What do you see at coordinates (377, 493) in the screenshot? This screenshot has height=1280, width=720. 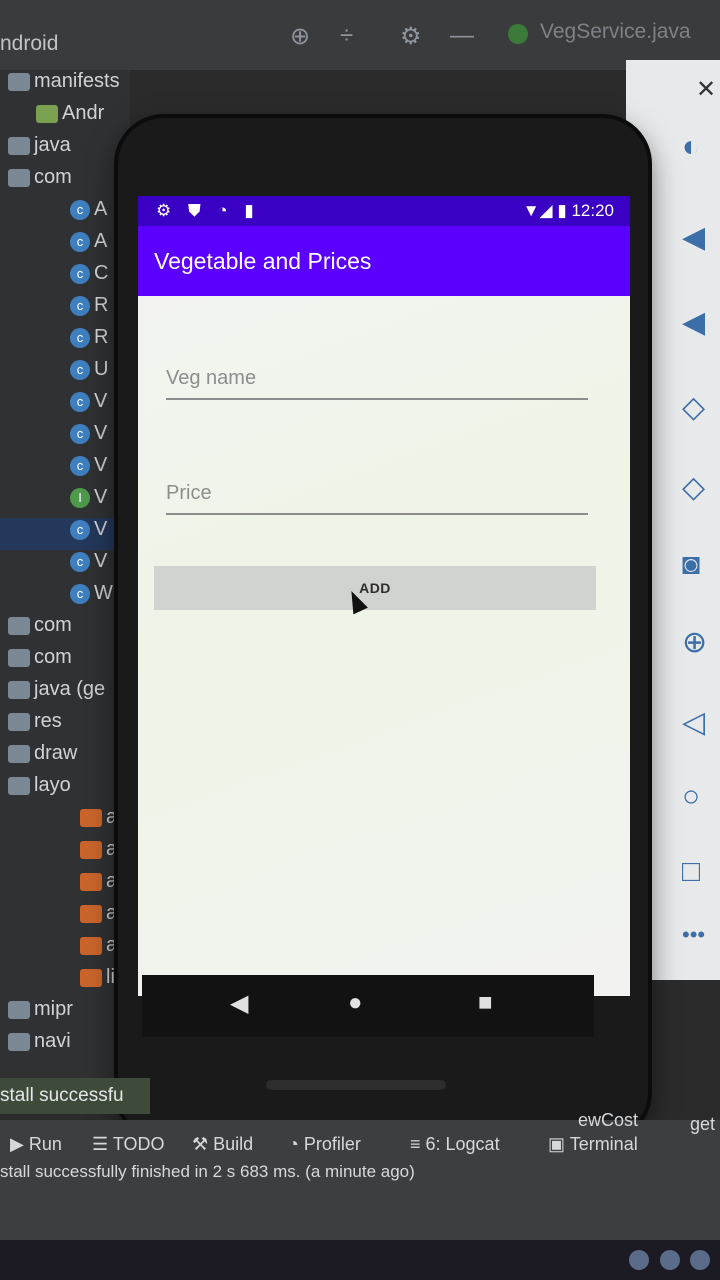 I see `price-input` at bounding box center [377, 493].